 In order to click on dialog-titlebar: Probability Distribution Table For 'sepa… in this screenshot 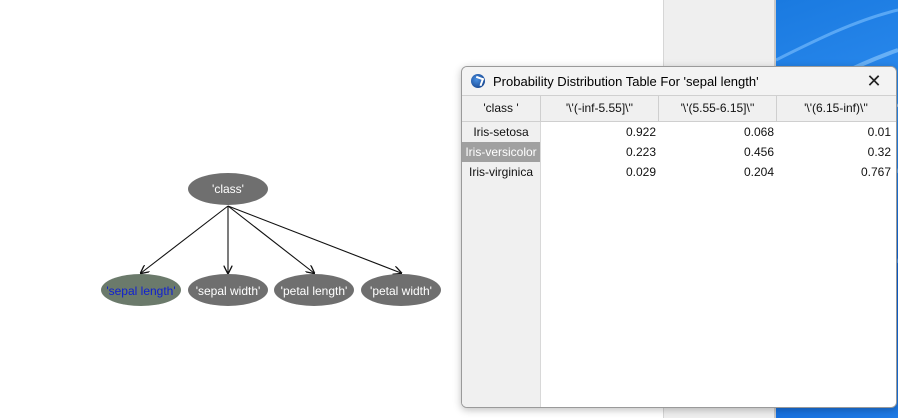, I will do `click(679, 81)`.